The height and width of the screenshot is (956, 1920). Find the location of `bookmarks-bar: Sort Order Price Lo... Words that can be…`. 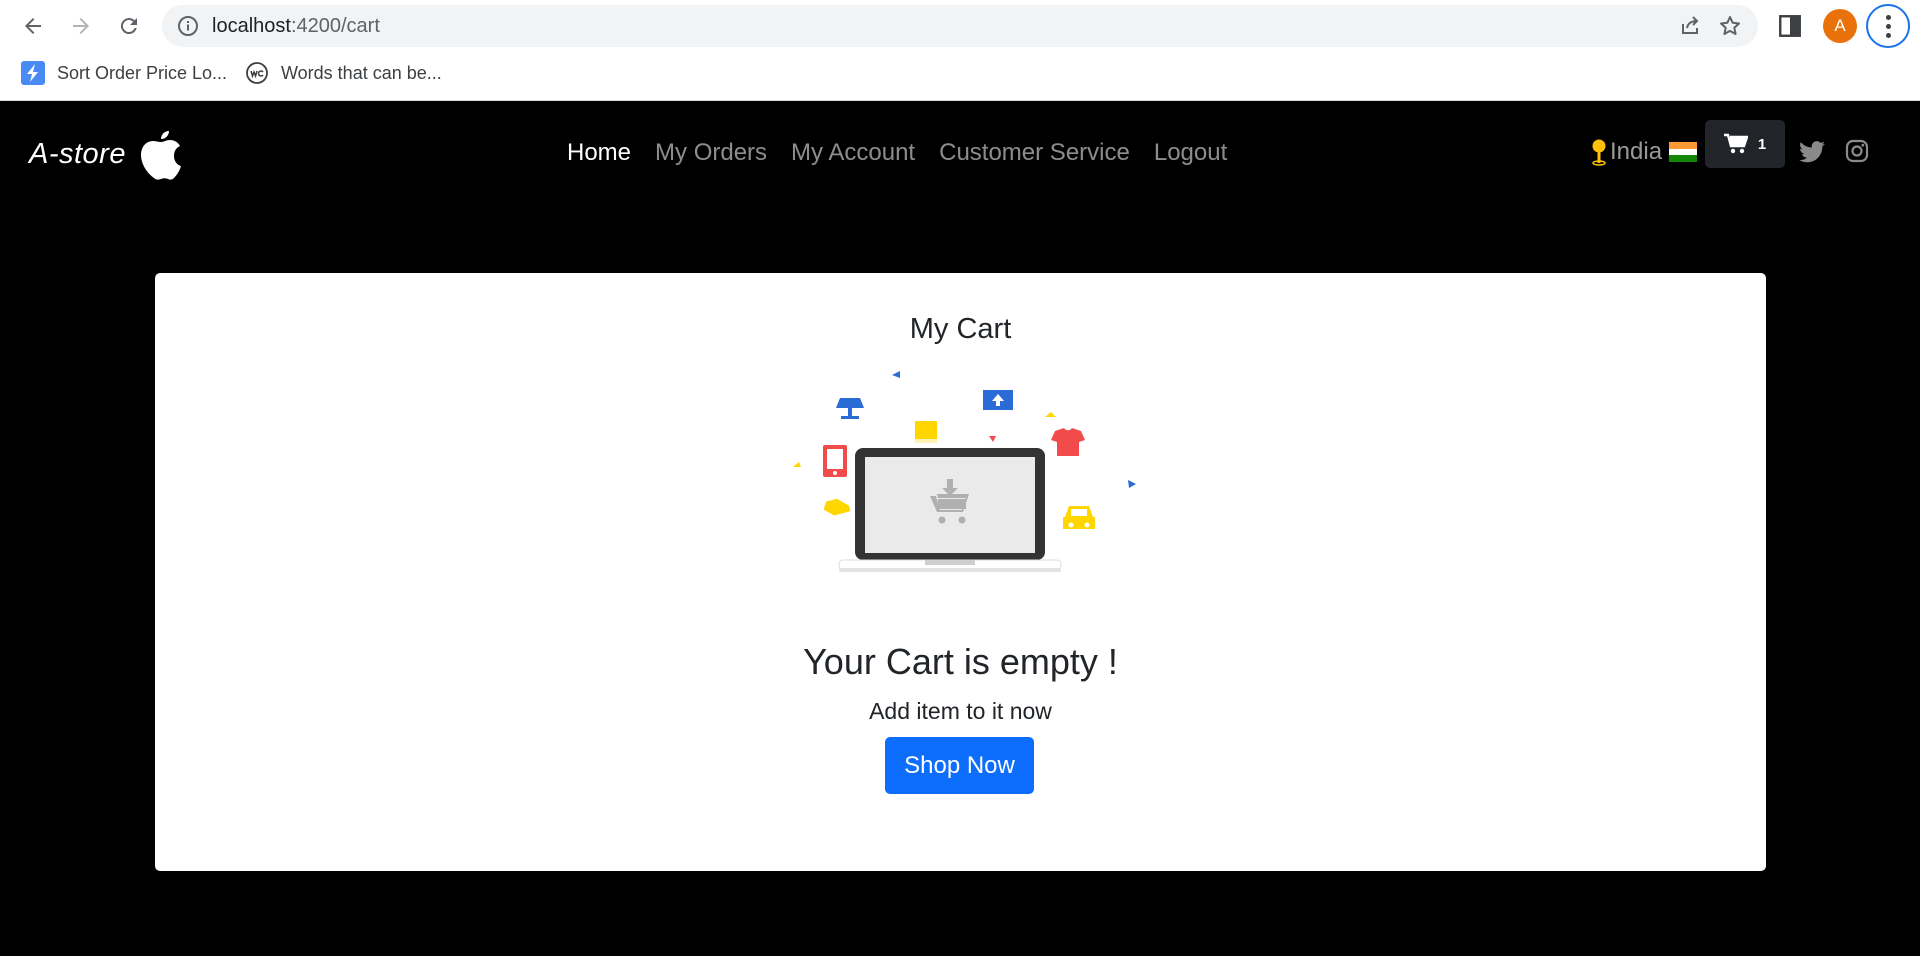

bookmarks-bar: Sort Order Price Lo... Words that can be… is located at coordinates (960, 73).